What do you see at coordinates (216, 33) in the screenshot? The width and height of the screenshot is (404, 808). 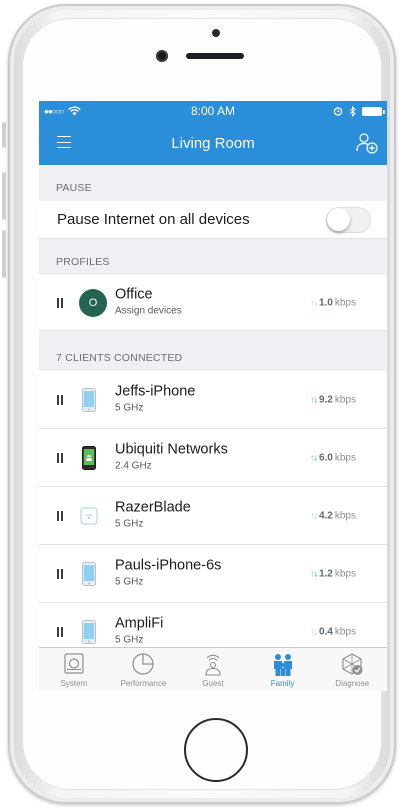 I see `proximity-sensor` at bounding box center [216, 33].